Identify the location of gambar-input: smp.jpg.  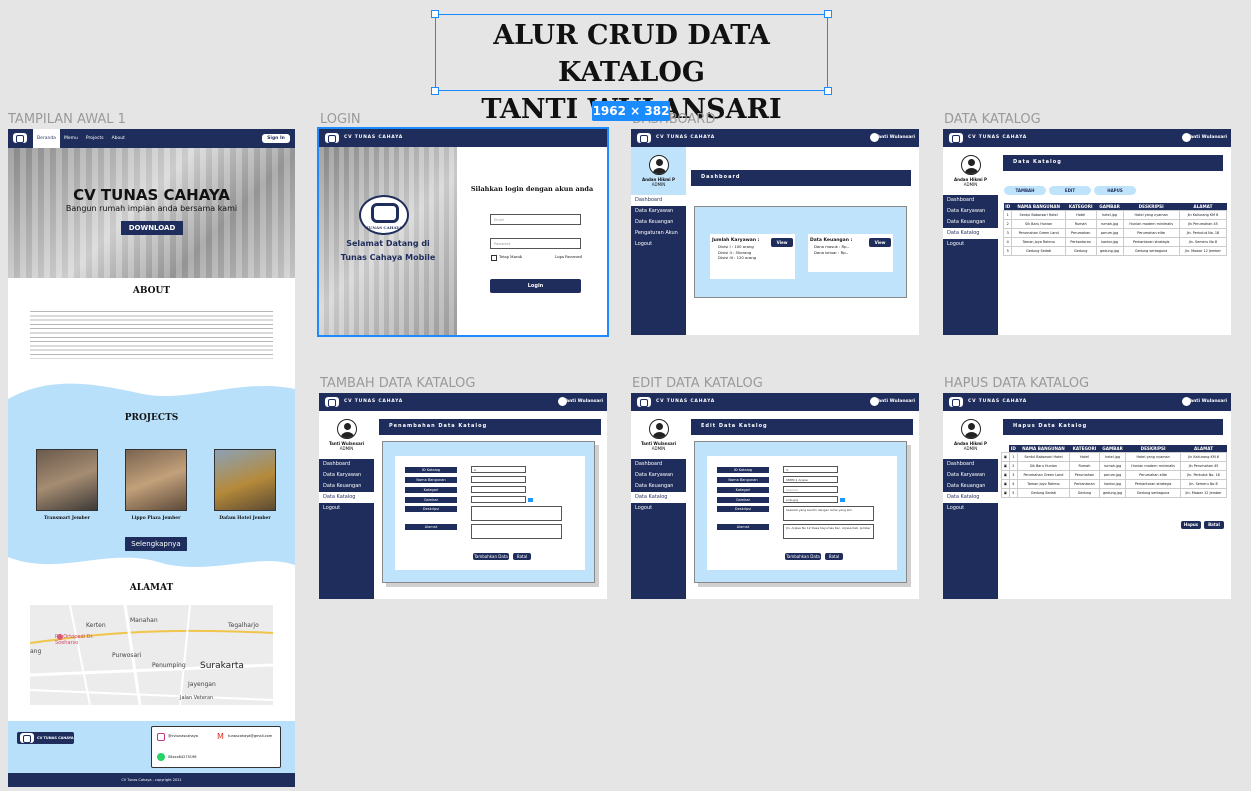
(810, 499).